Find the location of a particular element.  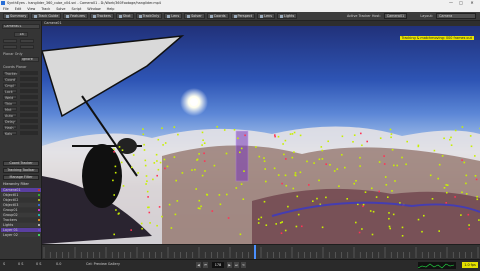

tracking-toolbar-button: Tracking Toolbar is located at coordinates (21, 170).